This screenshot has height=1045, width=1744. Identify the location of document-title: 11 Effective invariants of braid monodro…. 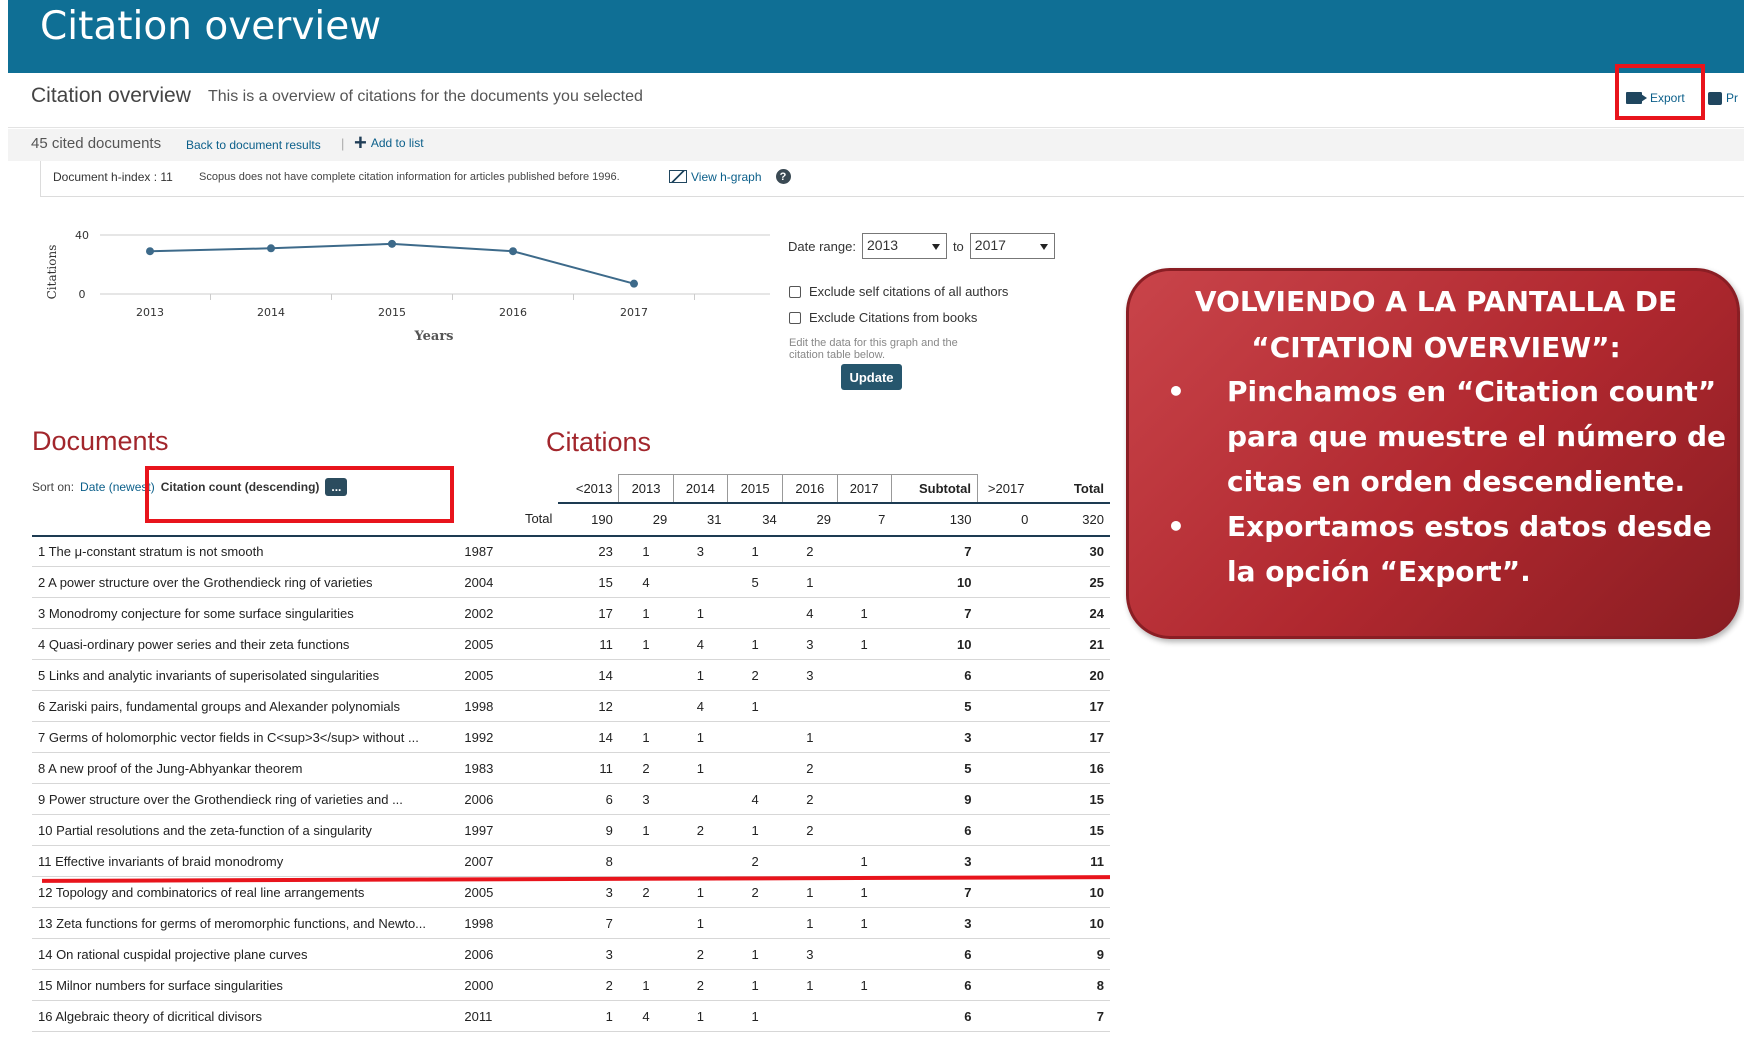
(245, 861).